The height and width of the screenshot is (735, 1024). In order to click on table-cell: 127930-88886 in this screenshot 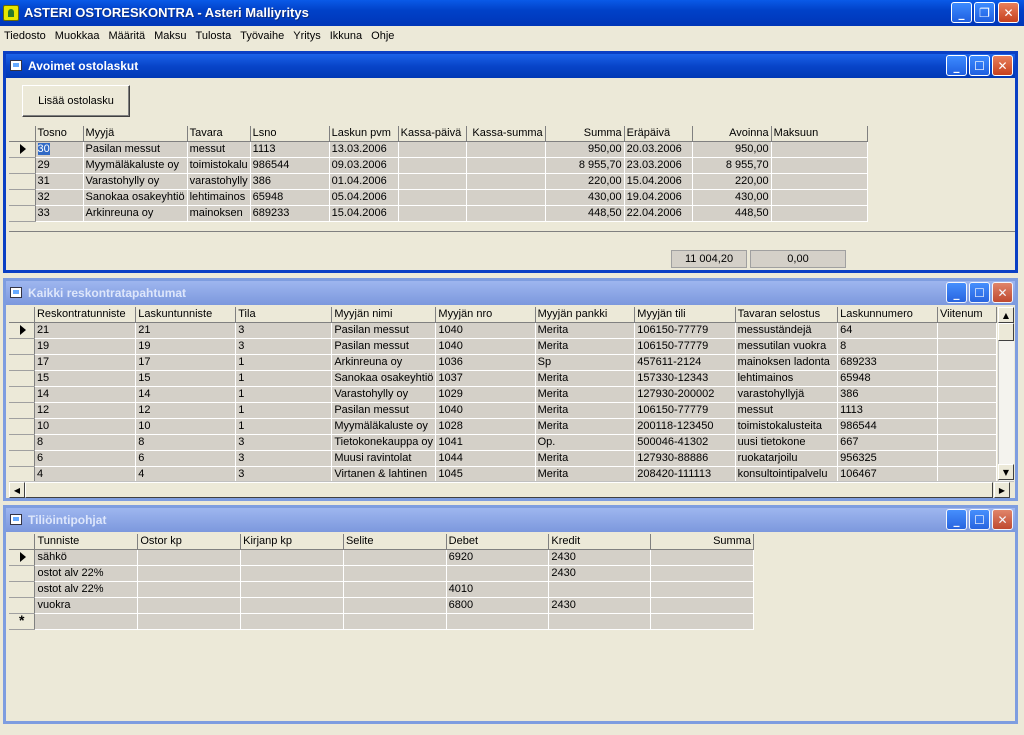, I will do `click(685, 458)`.